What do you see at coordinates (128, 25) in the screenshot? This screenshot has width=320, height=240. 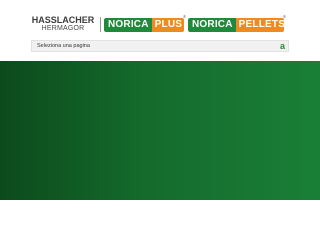 I see `norica-plus-word: NORICA` at bounding box center [128, 25].